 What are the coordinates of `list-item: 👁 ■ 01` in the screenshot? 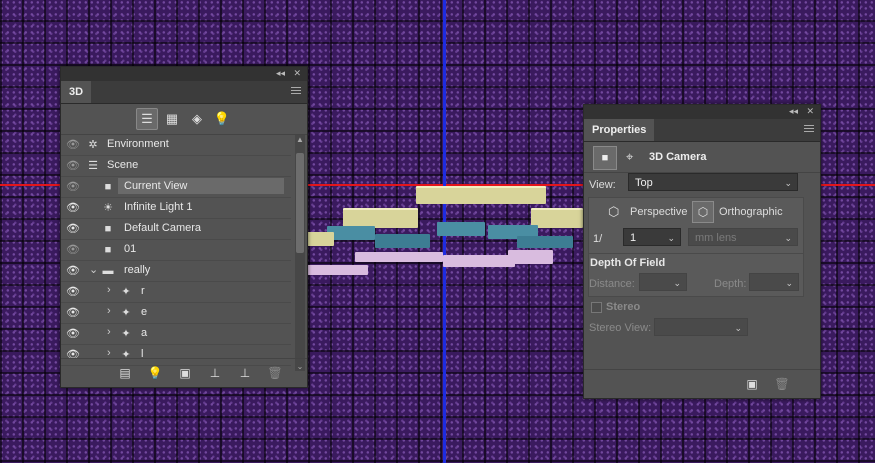 It's located at (176, 250).